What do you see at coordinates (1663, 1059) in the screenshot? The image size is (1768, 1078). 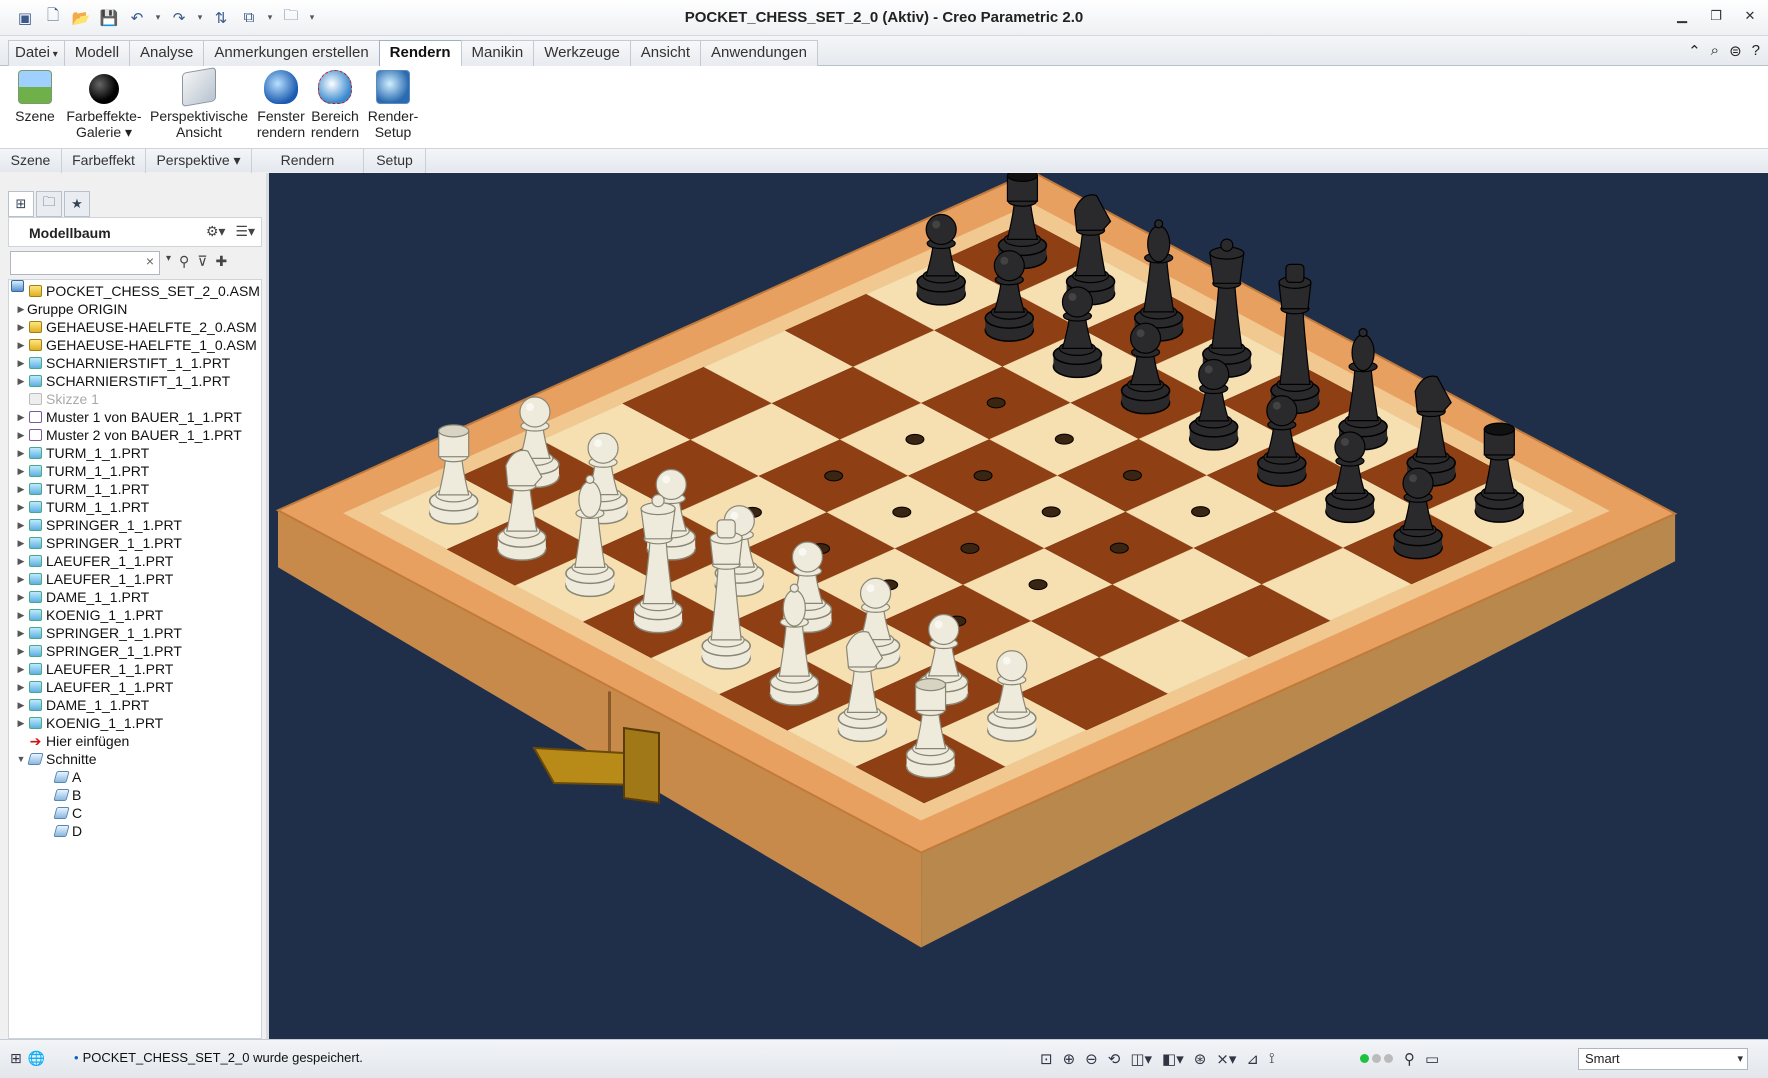 I see `selection-filter-select: Smart` at bounding box center [1663, 1059].